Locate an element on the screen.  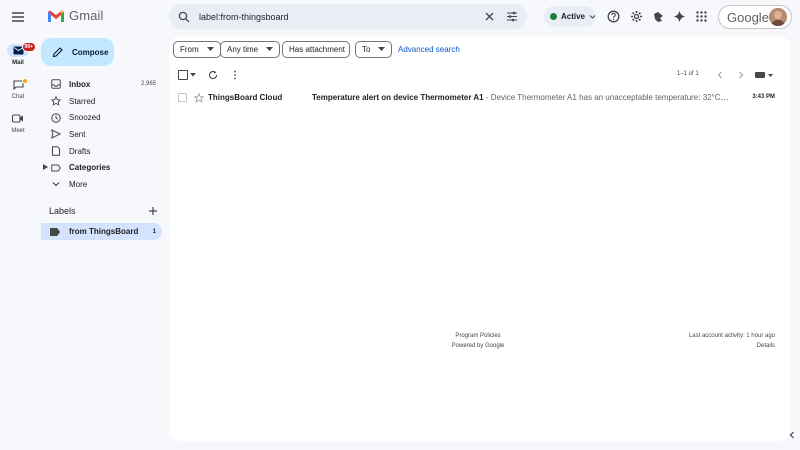
nav-item-label: Categories is located at coordinates (90, 168).